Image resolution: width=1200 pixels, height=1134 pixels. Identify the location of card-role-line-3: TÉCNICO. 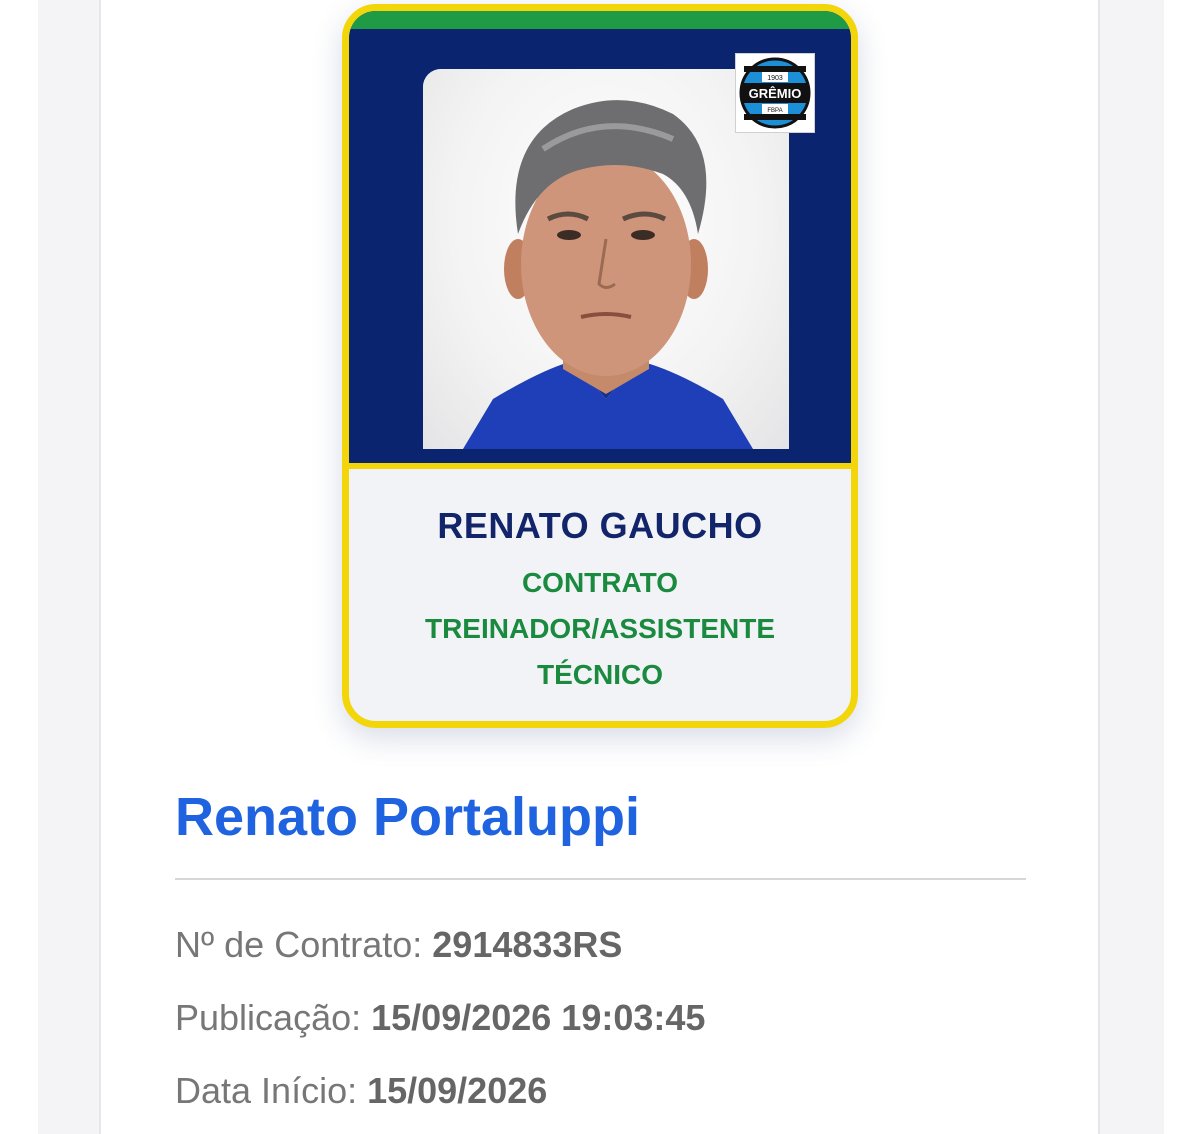
(600, 674).